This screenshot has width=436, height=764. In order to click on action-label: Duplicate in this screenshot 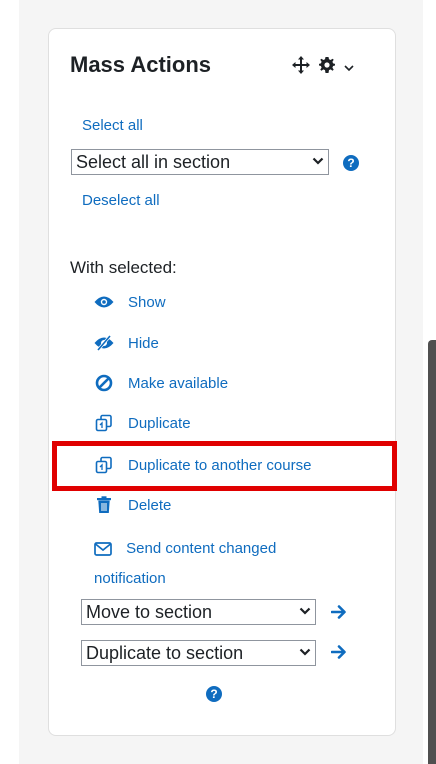, I will do `click(159, 423)`.